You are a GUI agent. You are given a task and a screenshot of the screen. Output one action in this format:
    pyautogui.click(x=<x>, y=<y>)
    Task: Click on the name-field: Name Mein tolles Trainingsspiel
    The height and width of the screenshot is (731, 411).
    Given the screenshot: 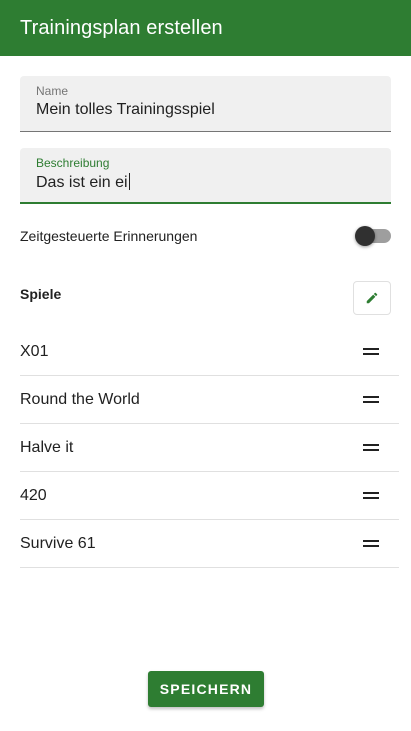 What is the action you would take?
    pyautogui.click(x=205, y=104)
    